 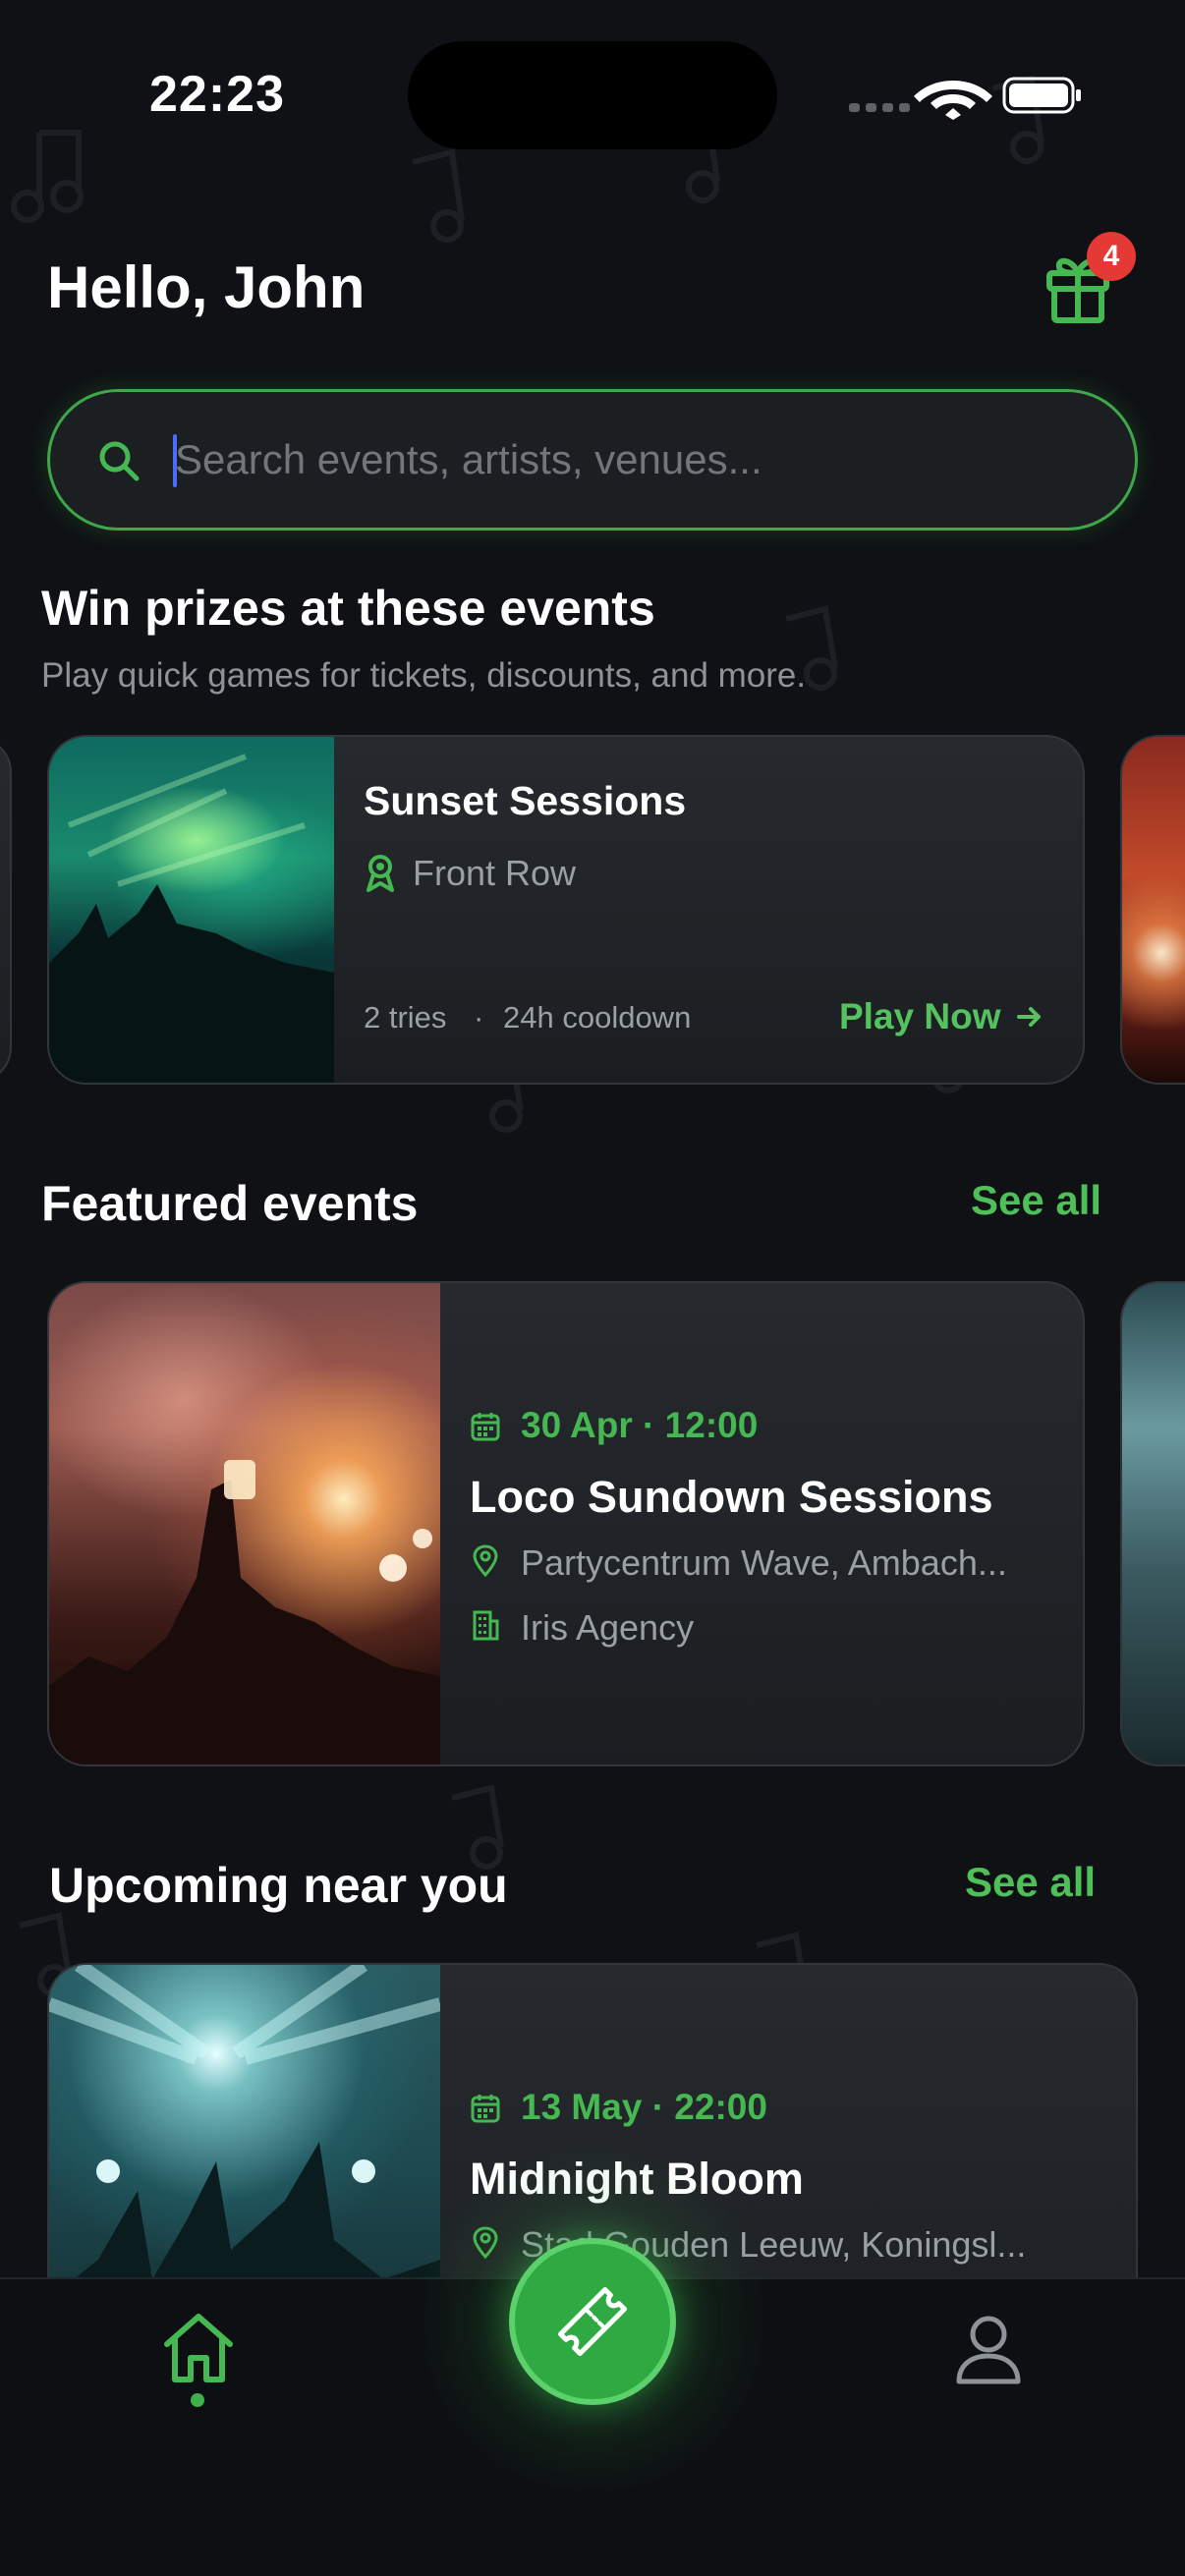 I want to click on award-icon, so click(x=381, y=873).